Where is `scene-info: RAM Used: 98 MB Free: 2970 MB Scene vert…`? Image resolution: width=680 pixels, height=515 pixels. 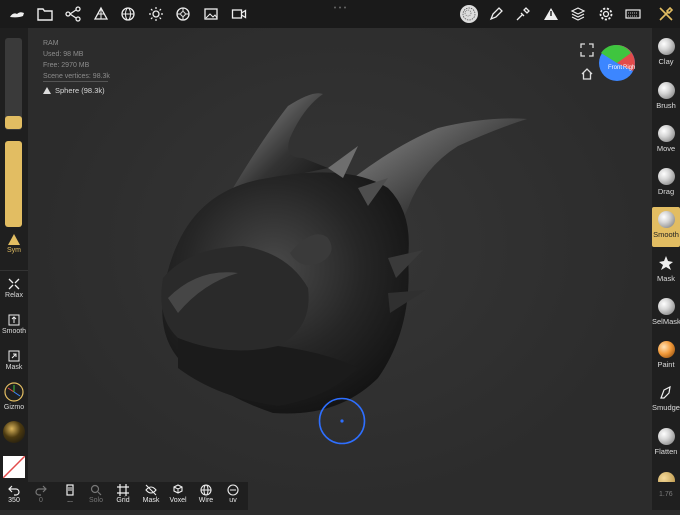
scene-info: RAM Used: 98 MB Free: 2970 MB Scene vert… is located at coordinates (76, 60).